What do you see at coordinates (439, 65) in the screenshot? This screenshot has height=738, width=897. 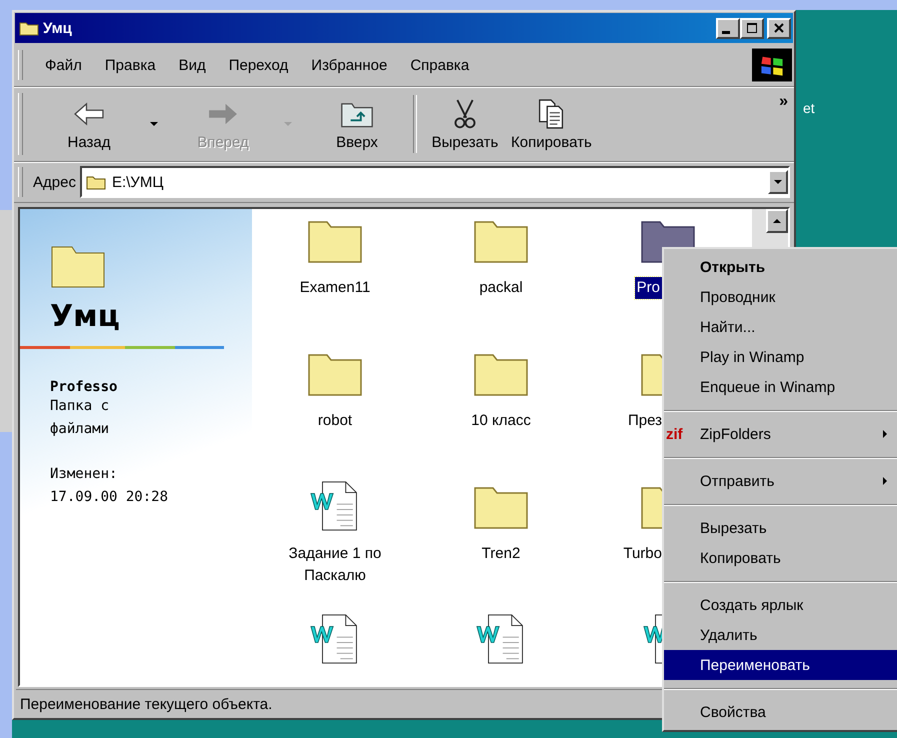 I see `menu-item: Справка` at bounding box center [439, 65].